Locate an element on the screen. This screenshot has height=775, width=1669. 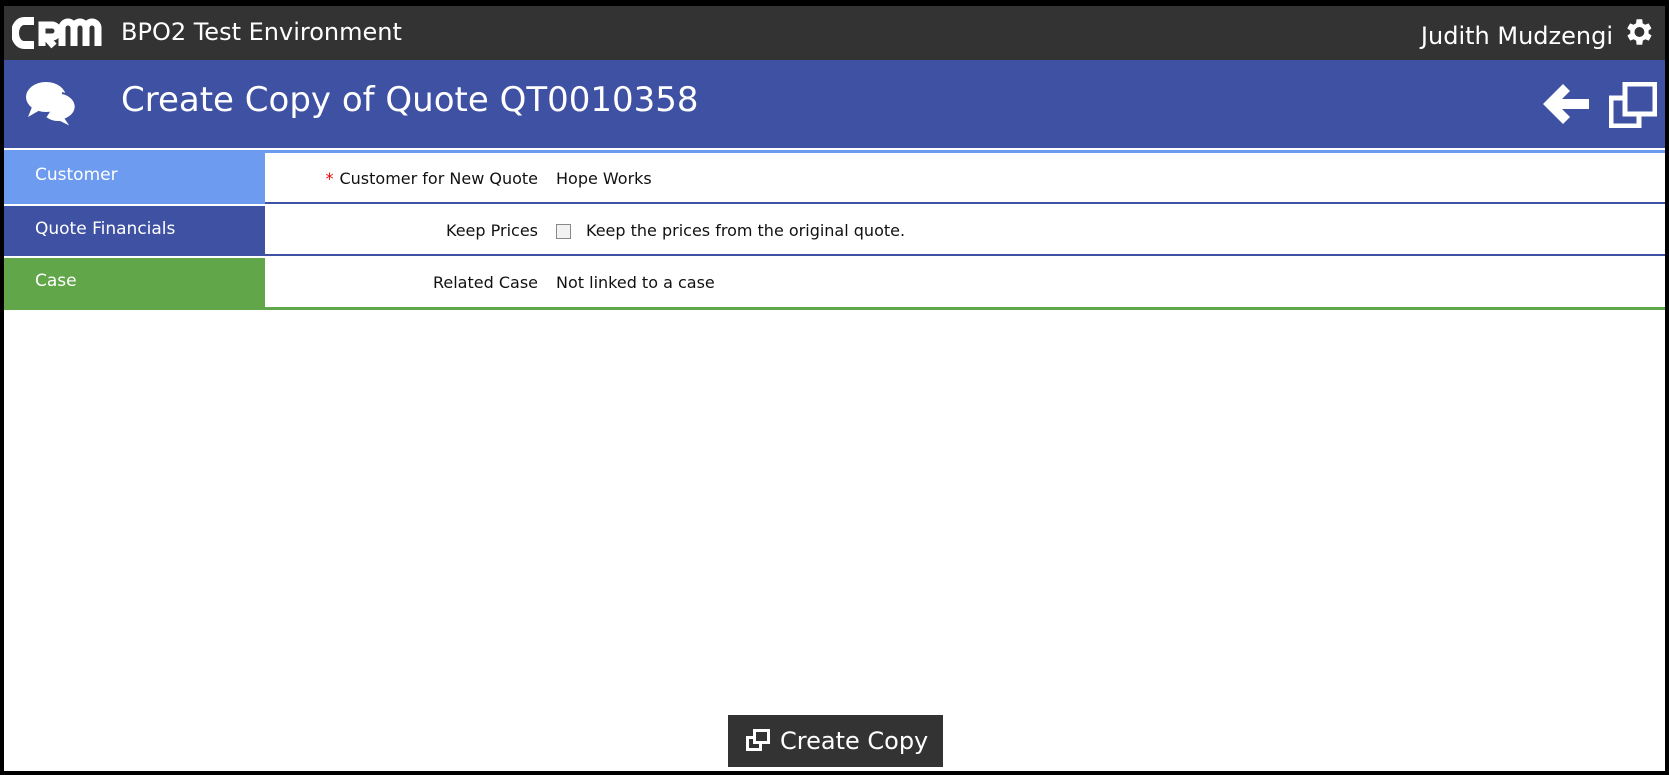
title-bar: Create Copy of Quote QT0010358 is located at coordinates (834, 104).